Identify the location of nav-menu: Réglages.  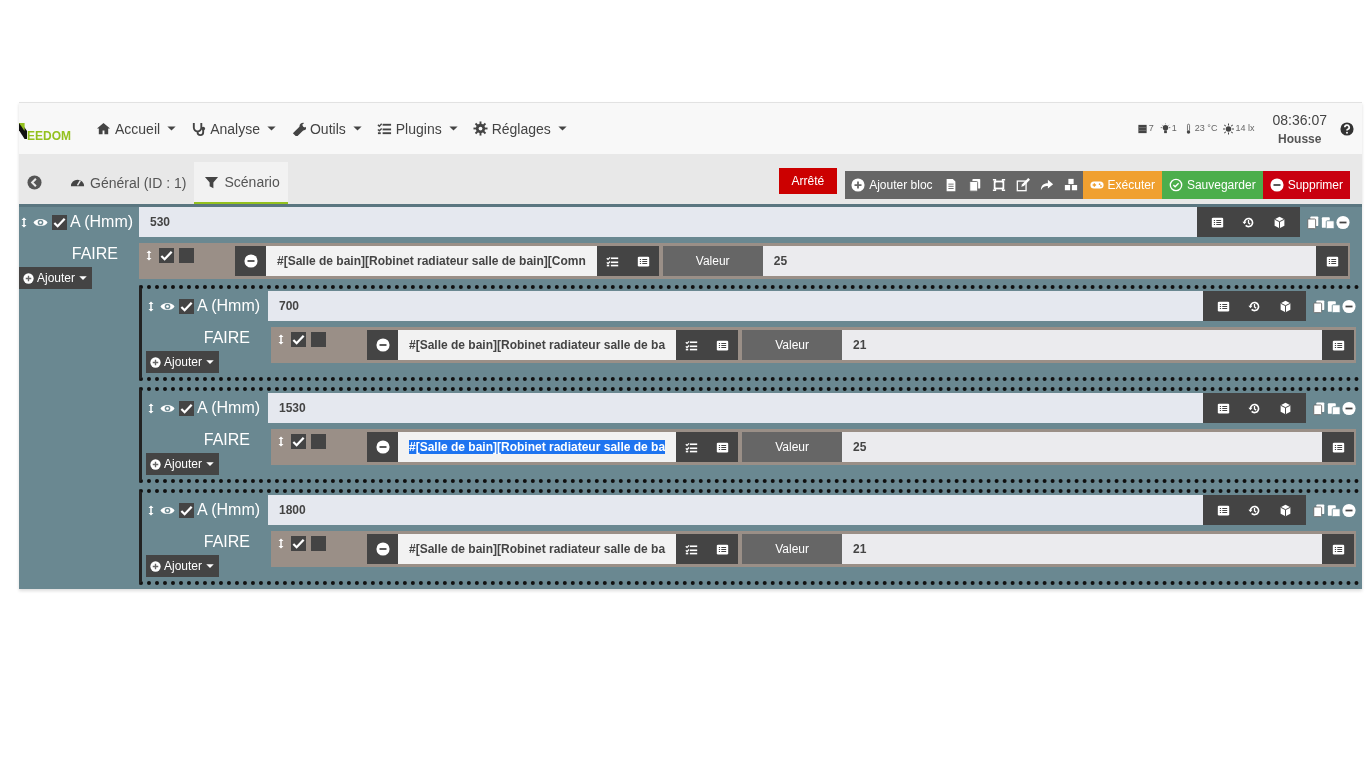
(520, 128).